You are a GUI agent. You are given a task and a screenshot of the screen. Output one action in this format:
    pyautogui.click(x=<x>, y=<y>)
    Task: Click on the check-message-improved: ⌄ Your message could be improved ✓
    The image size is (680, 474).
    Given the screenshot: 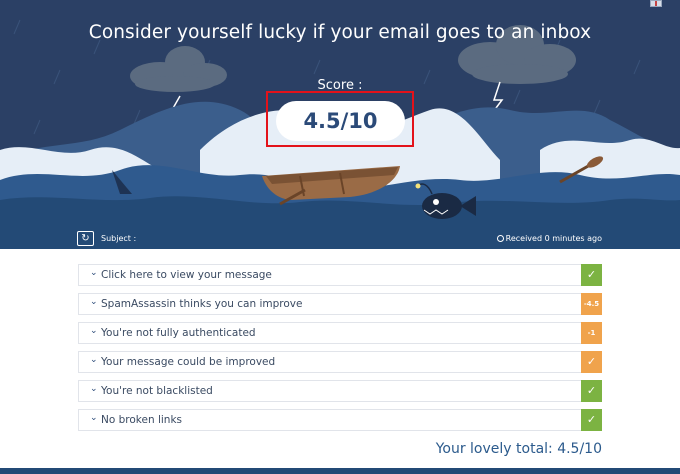 What is the action you would take?
    pyautogui.click(x=340, y=362)
    